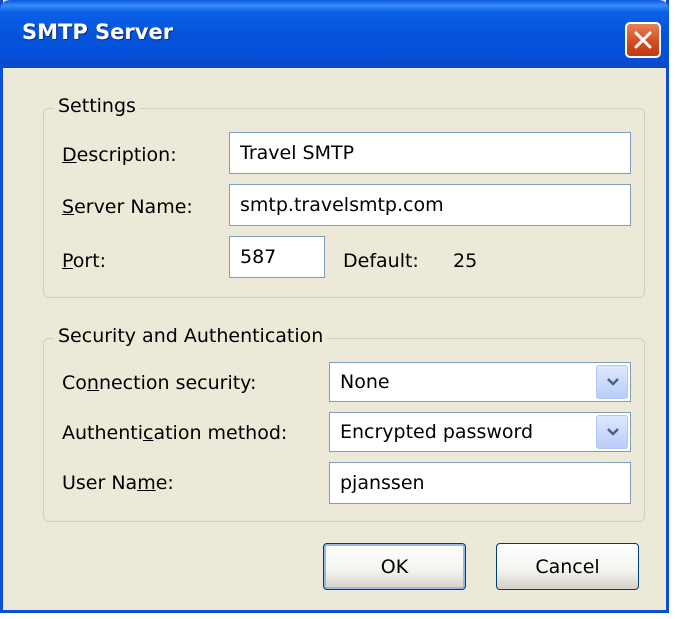  Describe the element at coordinates (119, 155) in the screenshot. I see `description-label: Description:` at that location.